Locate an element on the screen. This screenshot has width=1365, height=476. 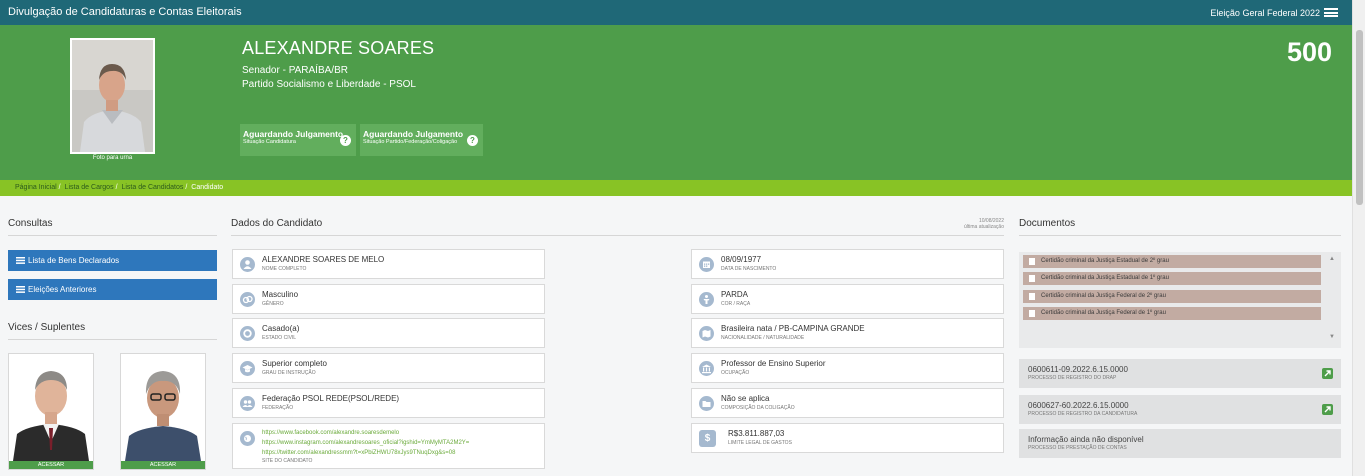
person-silhouette-icon is located at coordinates (706, 299).